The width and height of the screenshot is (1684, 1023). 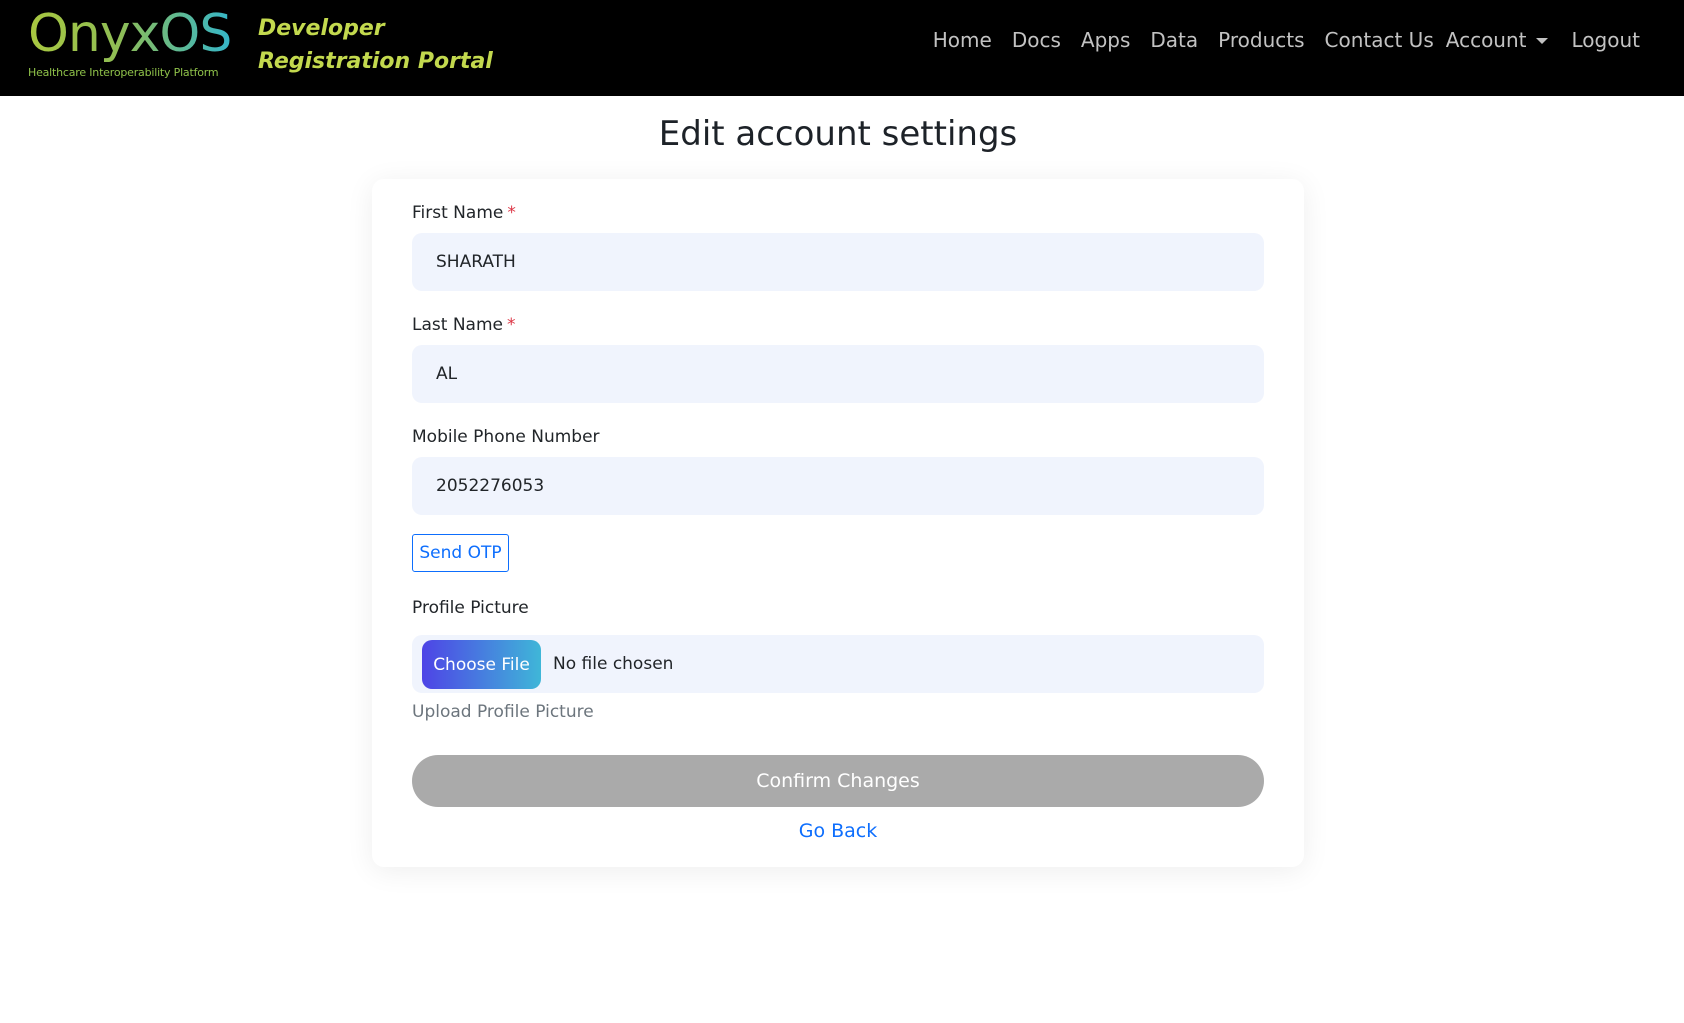 I want to click on logo-wordmark: OnyxOS, so click(x=130, y=34).